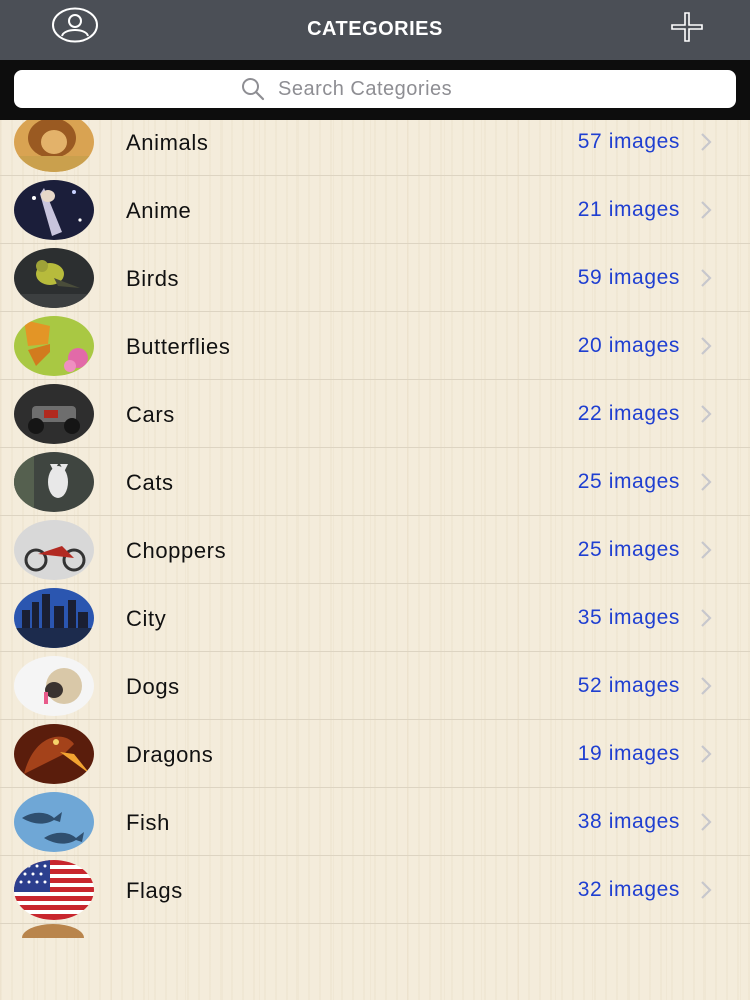 The width and height of the screenshot is (750, 1000). What do you see at coordinates (628, 821) in the screenshot?
I see `category-count: 38 images` at bounding box center [628, 821].